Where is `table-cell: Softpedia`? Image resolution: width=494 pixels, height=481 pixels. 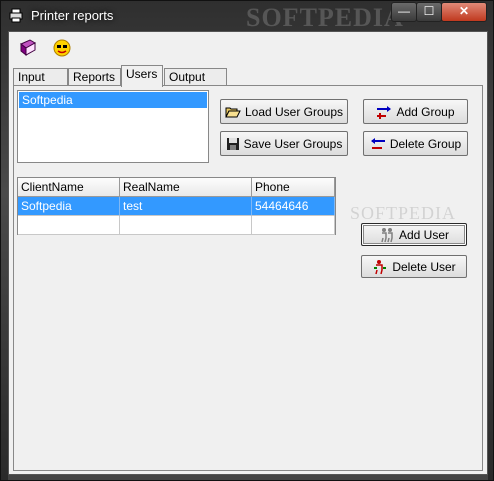
table-cell: Softpedia is located at coordinates (69, 206).